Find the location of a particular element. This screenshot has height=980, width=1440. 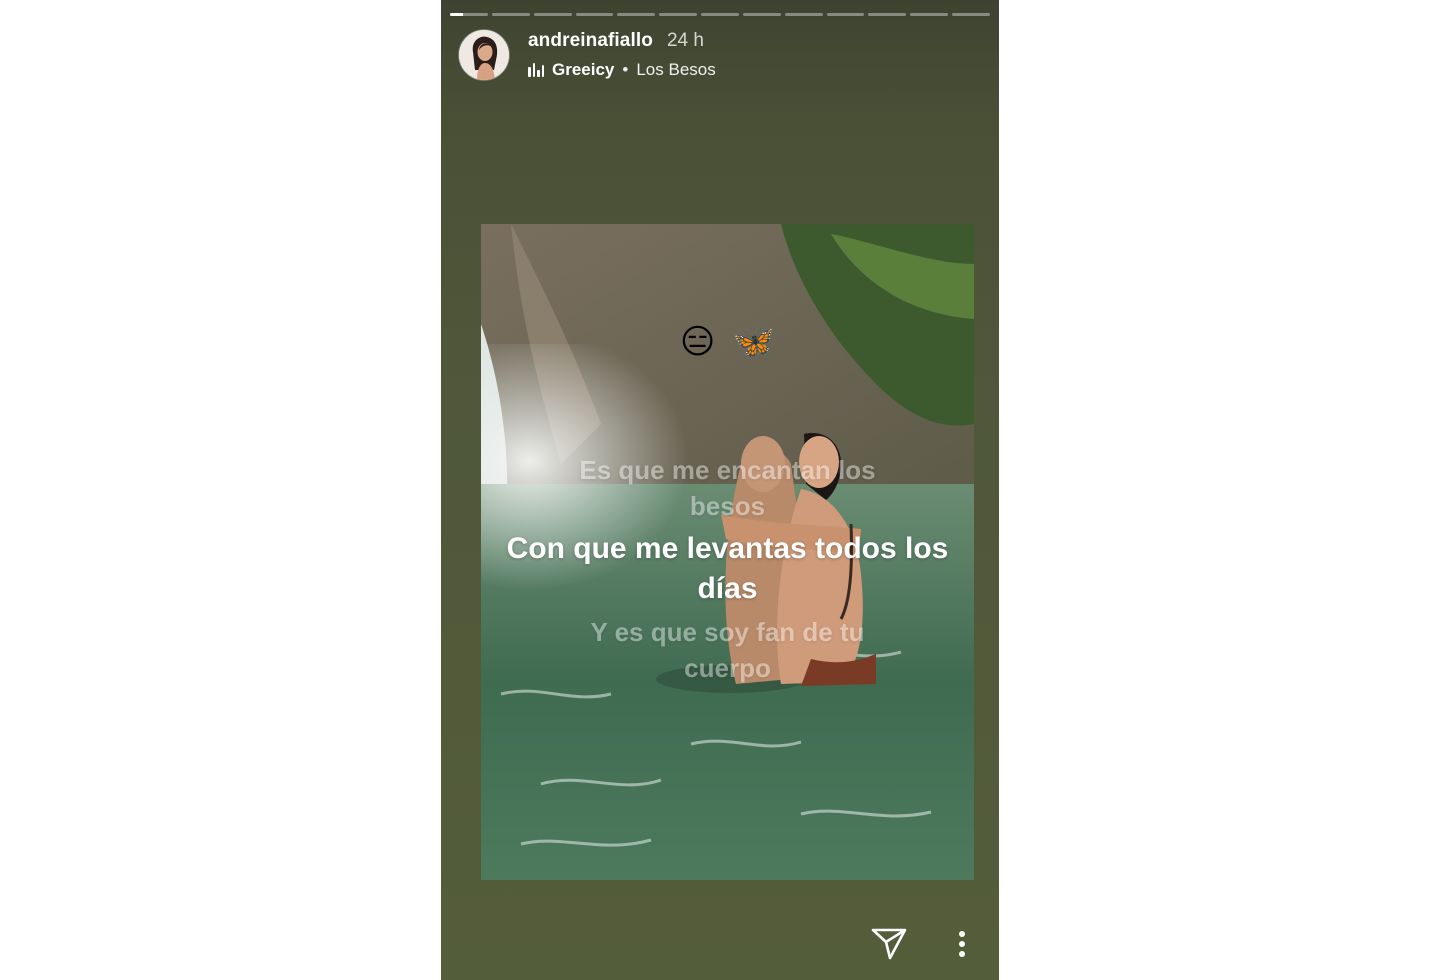

music-artist: Greeicy is located at coordinates (583, 69).